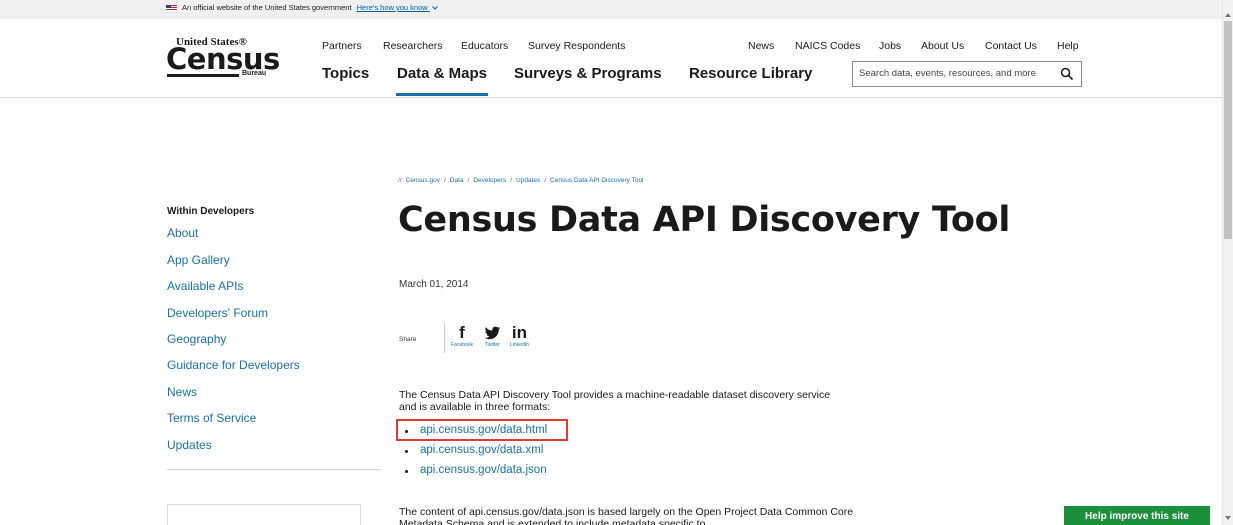 This screenshot has width=1233, height=525. What do you see at coordinates (182, 233) in the screenshot?
I see `sidebar-item-about: About` at bounding box center [182, 233].